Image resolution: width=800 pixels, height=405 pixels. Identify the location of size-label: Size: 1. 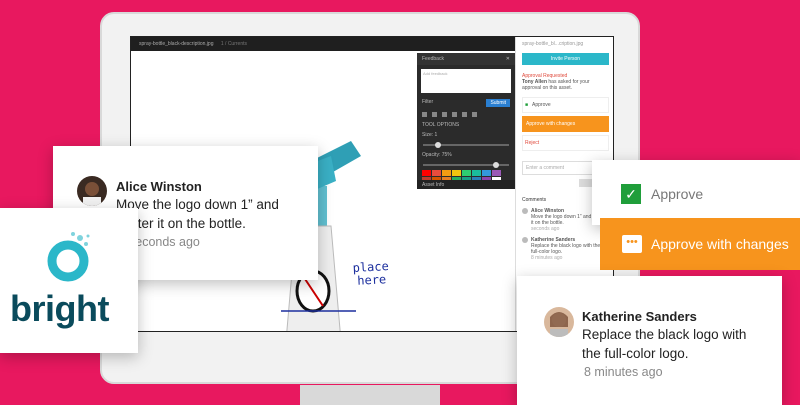
(430, 135).